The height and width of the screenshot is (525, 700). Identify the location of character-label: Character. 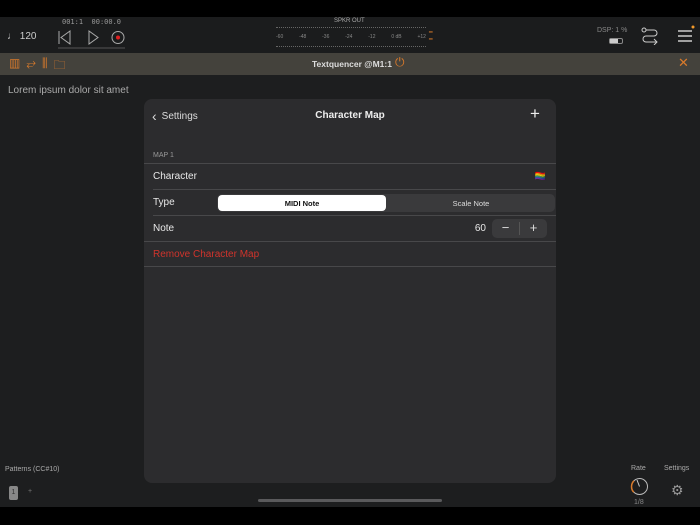
(175, 176).